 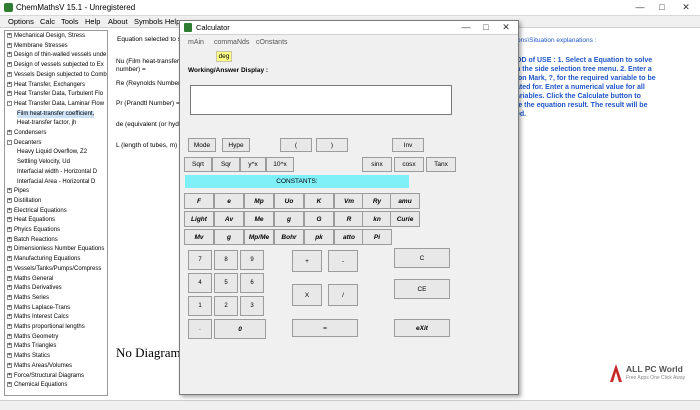 What do you see at coordinates (199, 201) in the screenshot?
I see `const-button: F` at bounding box center [199, 201].